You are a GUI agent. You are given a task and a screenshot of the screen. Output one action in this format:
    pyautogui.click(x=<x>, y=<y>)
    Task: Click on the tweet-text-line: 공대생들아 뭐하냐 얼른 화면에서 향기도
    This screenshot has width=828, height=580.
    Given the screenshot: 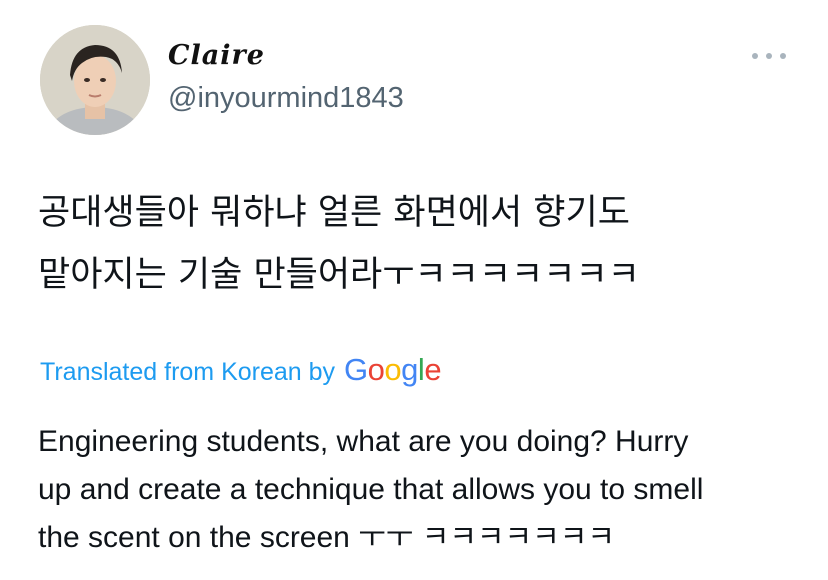 What is the action you would take?
    pyautogui.click(x=334, y=213)
    